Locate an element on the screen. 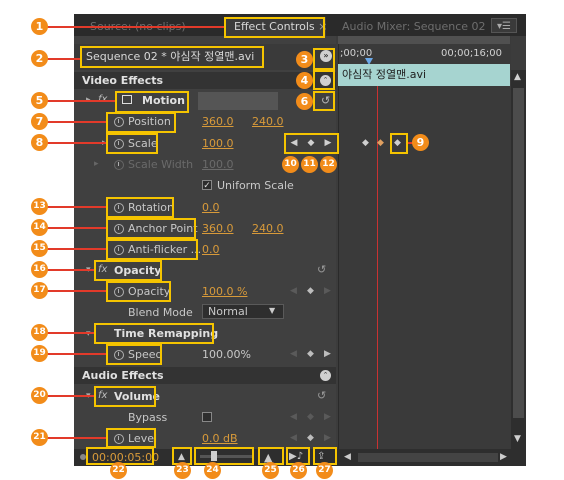 This screenshot has width=564, height=480. tab-audio-mixer: Audio Mixer: Sequence 02 is located at coordinates (414, 26).